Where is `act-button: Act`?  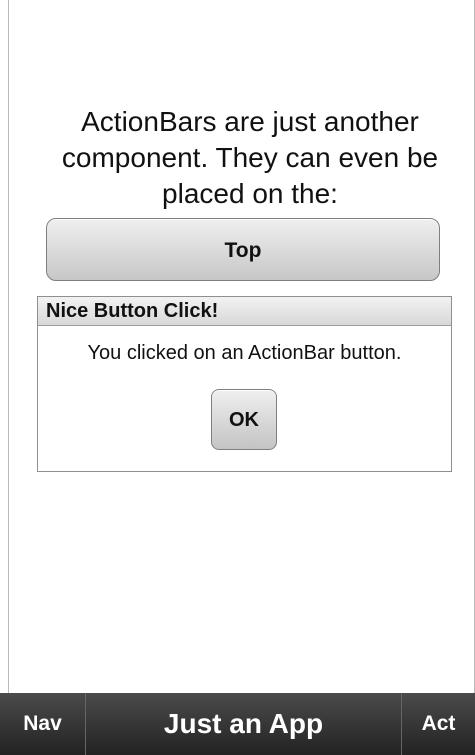
act-button: Act is located at coordinates (438, 724).